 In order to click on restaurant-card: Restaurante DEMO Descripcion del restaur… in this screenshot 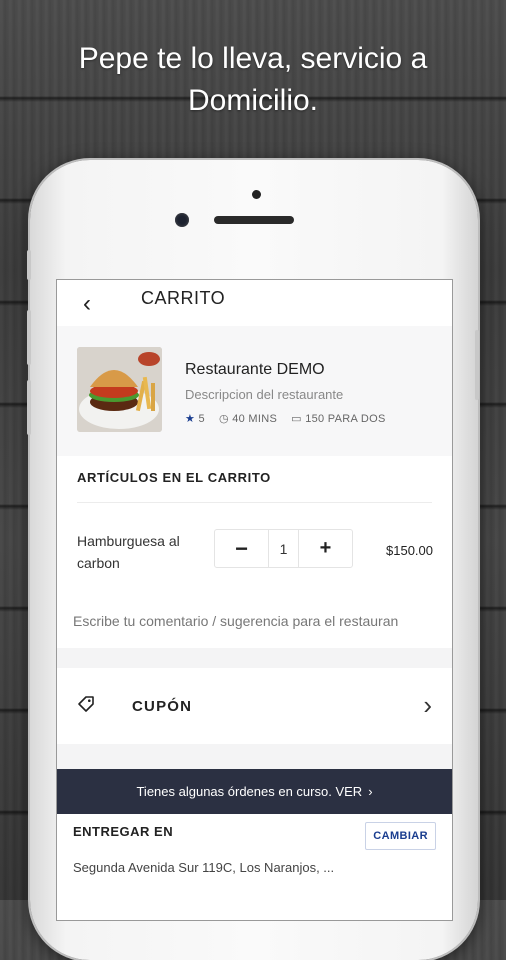, I will do `click(254, 391)`.